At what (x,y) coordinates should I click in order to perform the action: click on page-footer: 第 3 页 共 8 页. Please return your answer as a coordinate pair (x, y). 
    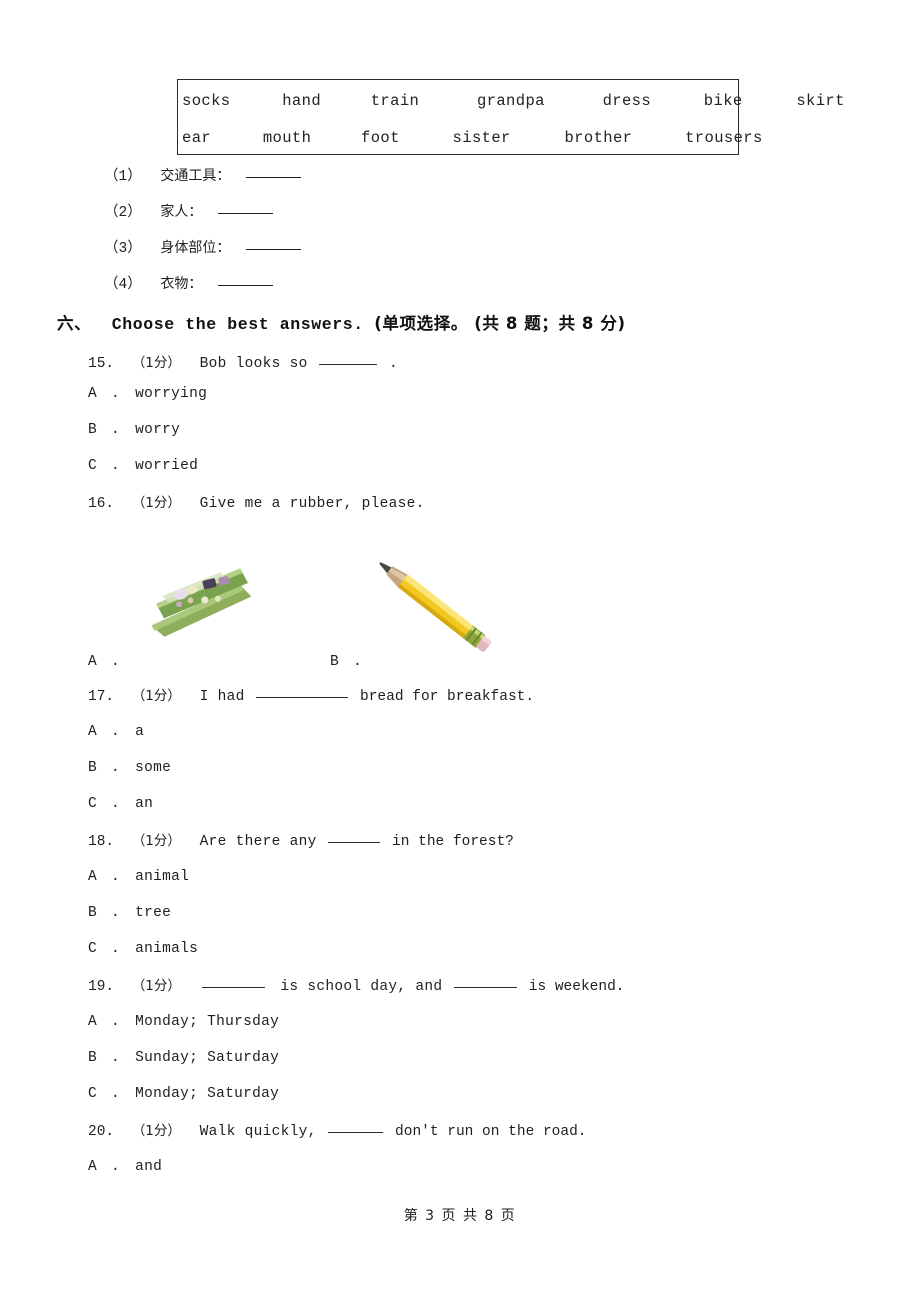
    Looking at the image, I should click on (460, 1216).